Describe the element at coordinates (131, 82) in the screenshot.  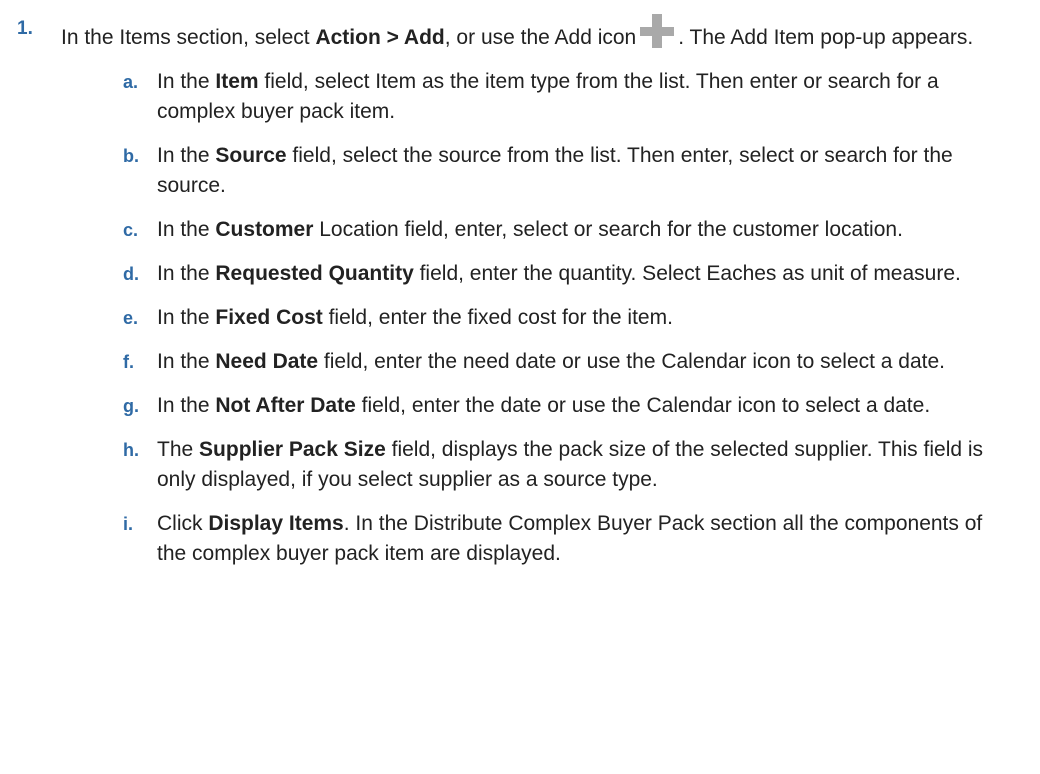
I see `substep-letter: a.` at that location.